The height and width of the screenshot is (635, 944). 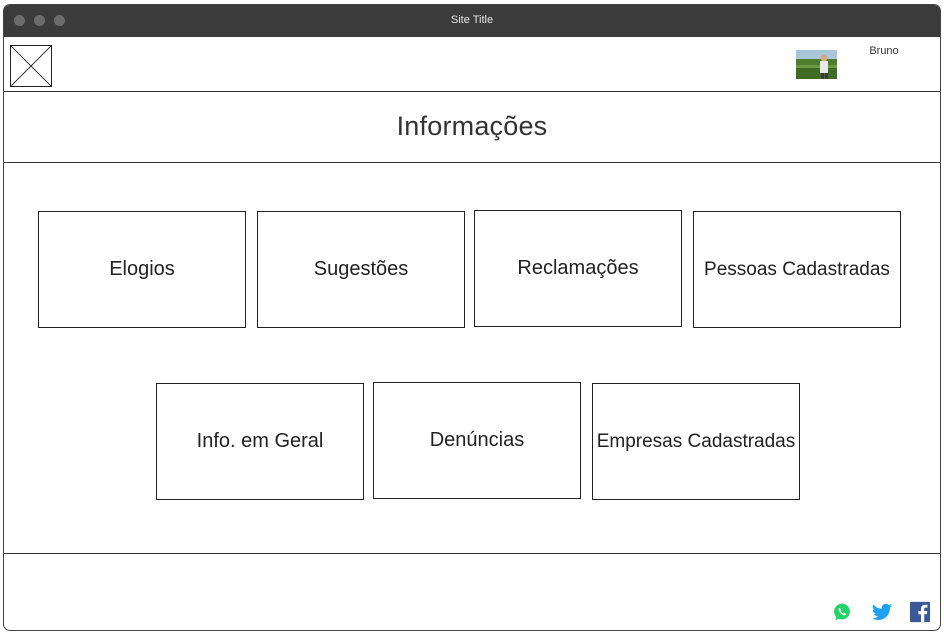 I want to click on card-label: Empresas Cadastradas, so click(x=696, y=441).